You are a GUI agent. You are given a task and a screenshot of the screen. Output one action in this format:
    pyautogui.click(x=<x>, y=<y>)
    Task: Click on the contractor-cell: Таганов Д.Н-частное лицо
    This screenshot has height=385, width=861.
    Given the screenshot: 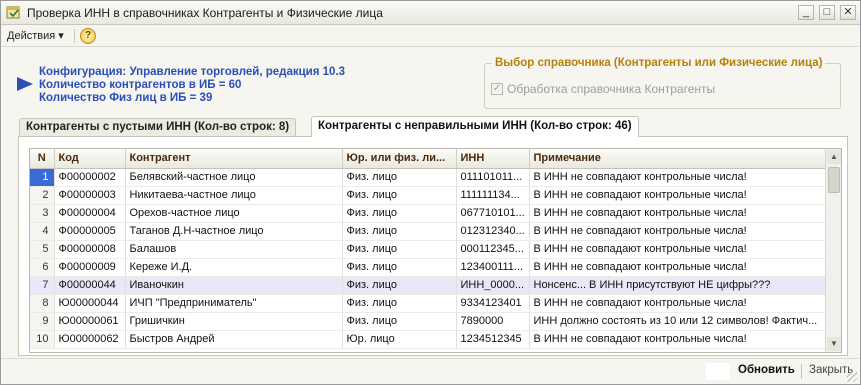 What is the action you would take?
    pyautogui.click(x=234, y=231)
    